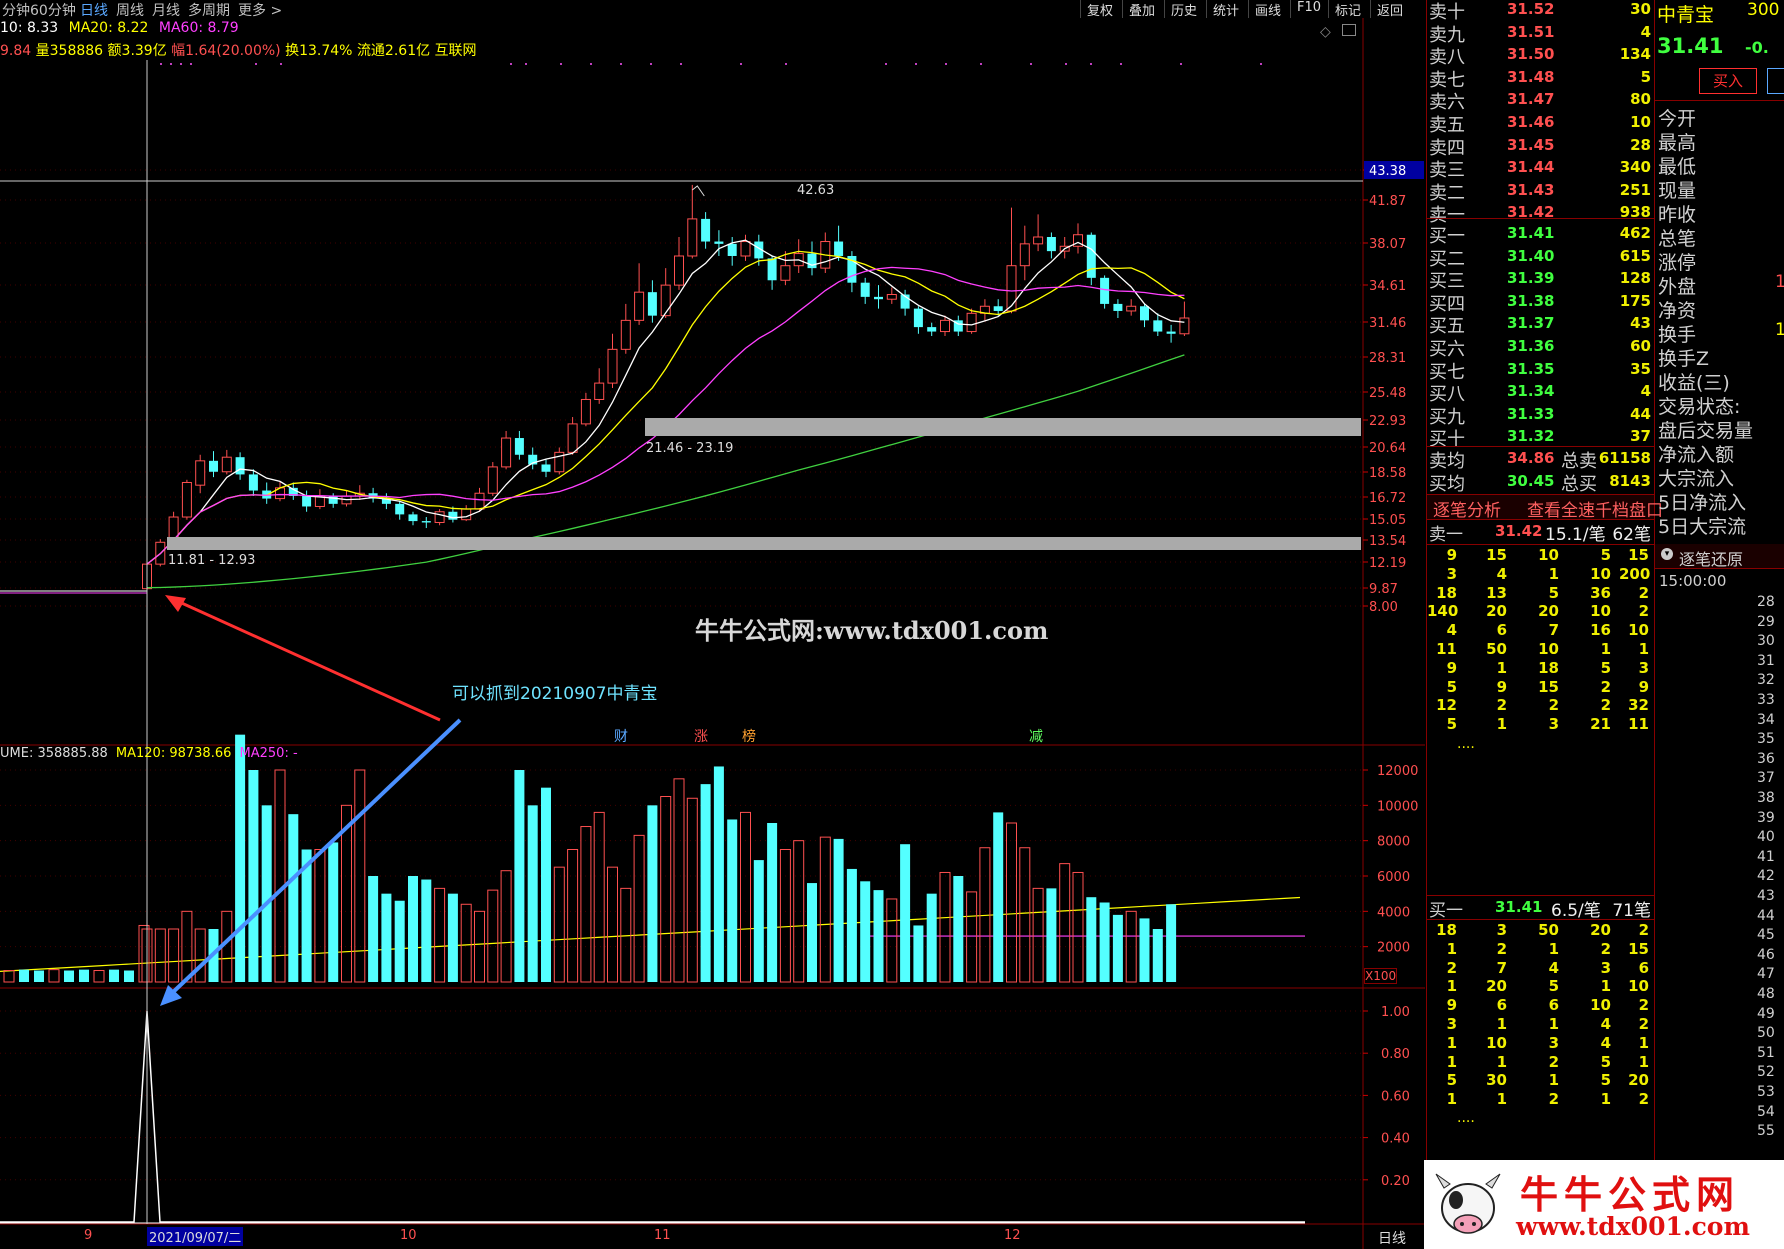 The width and height of the screenshot is (1784, 1249). Describe the element at coordinates (212, 560) in the screenshot. I see `zone-lower-label: 11.81 - 12.93` at that location.